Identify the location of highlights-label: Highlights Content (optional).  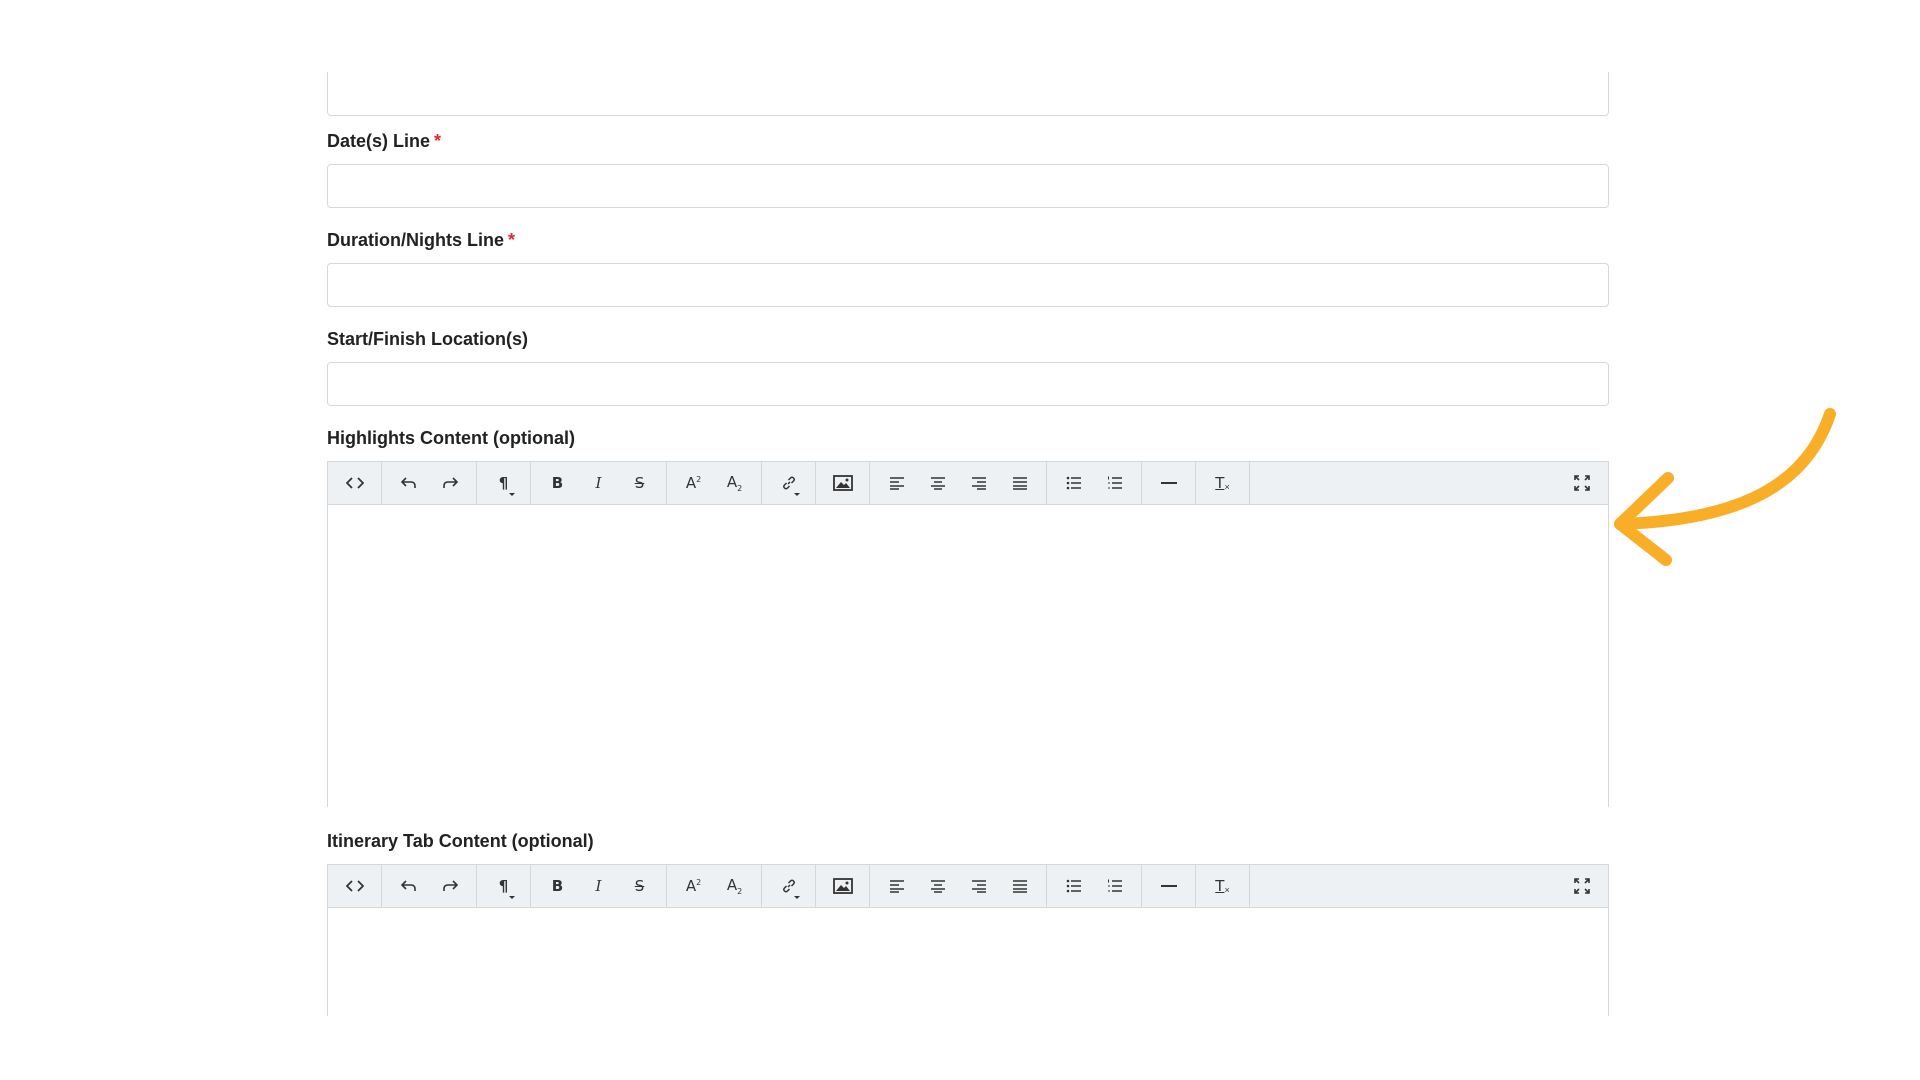
(451, 438).